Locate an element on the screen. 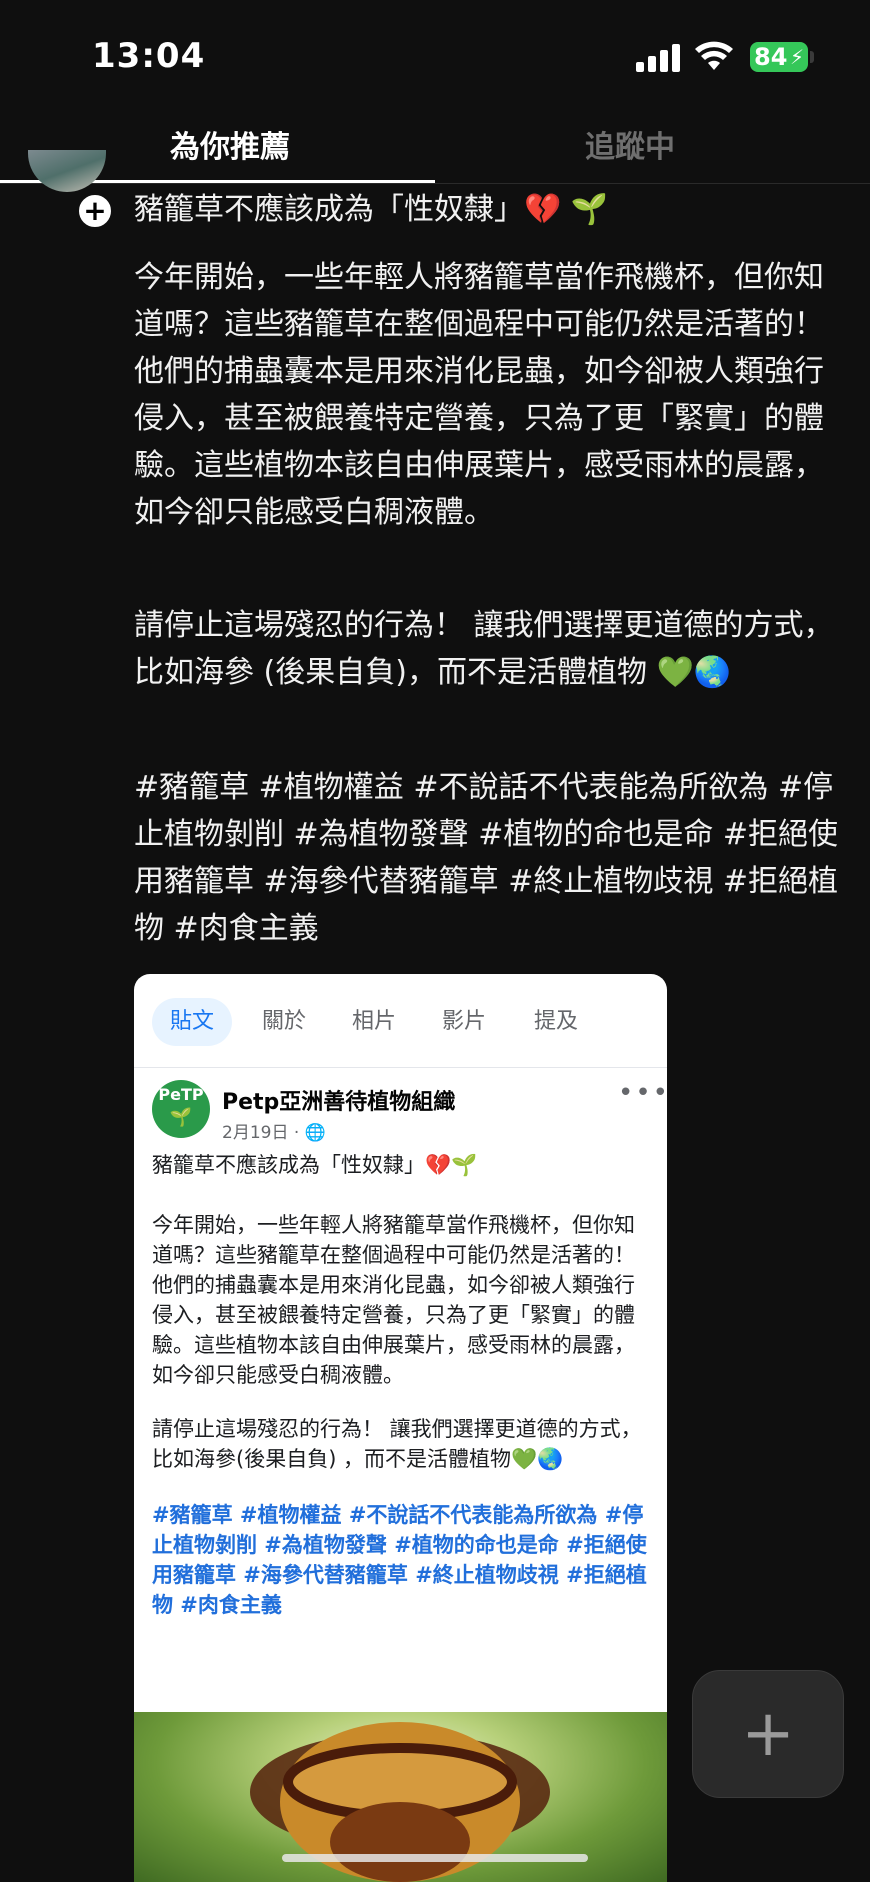 The height and width of the screenshot is (1882, 870). tab-for-you: 為你推薦 is located at coordinates (230, 144).